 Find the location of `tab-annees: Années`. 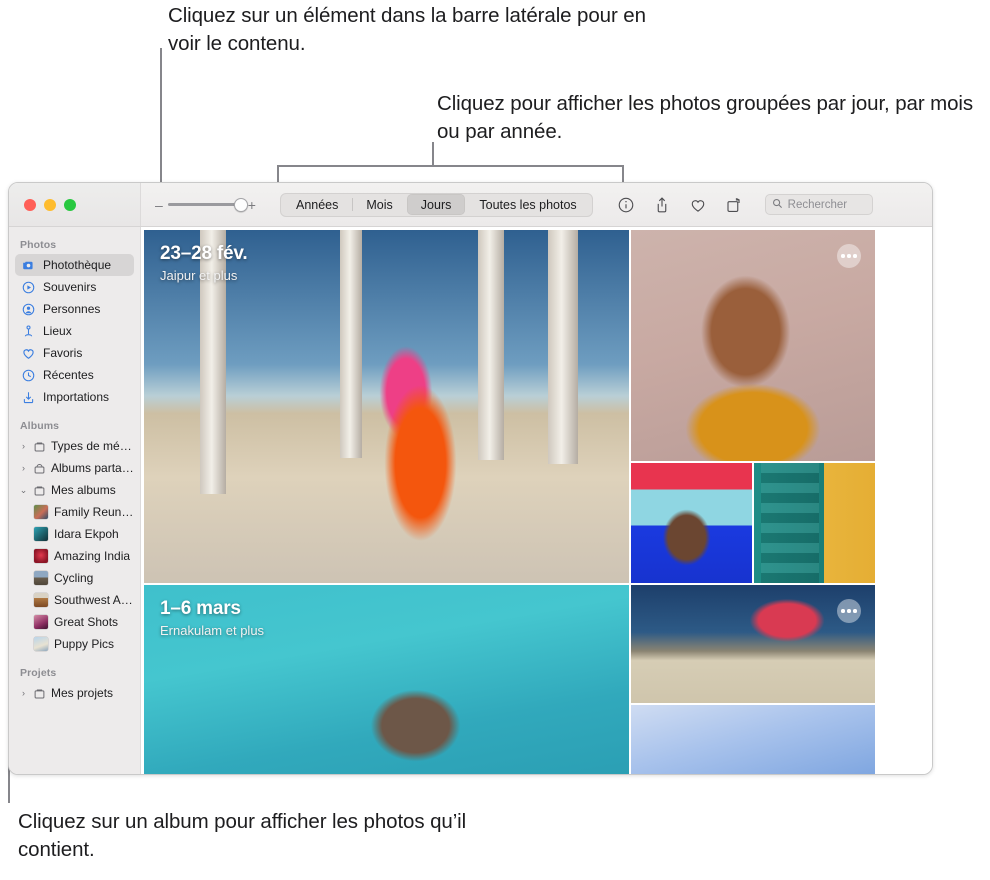

tab-annees: Années is located at coordinates (317, 204).